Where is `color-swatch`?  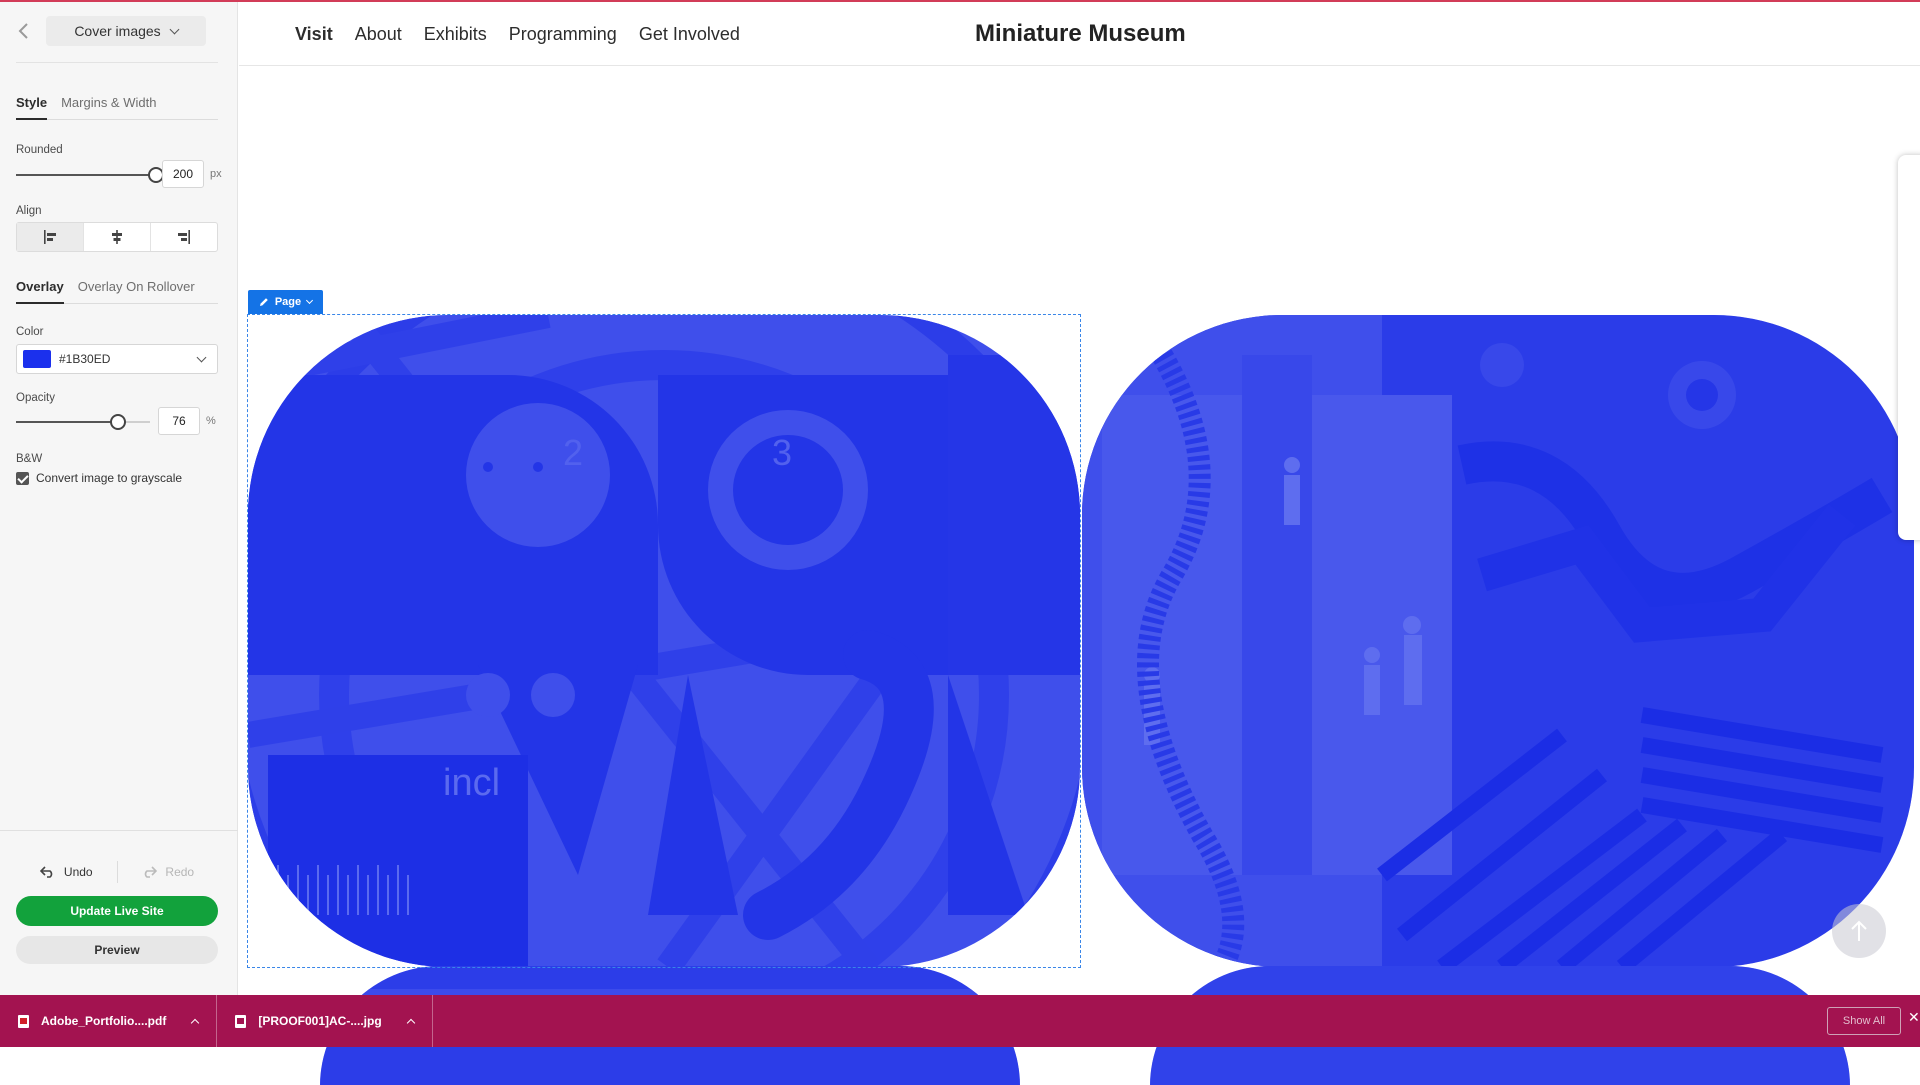
color-swatch is located at coordinates (37, 359).